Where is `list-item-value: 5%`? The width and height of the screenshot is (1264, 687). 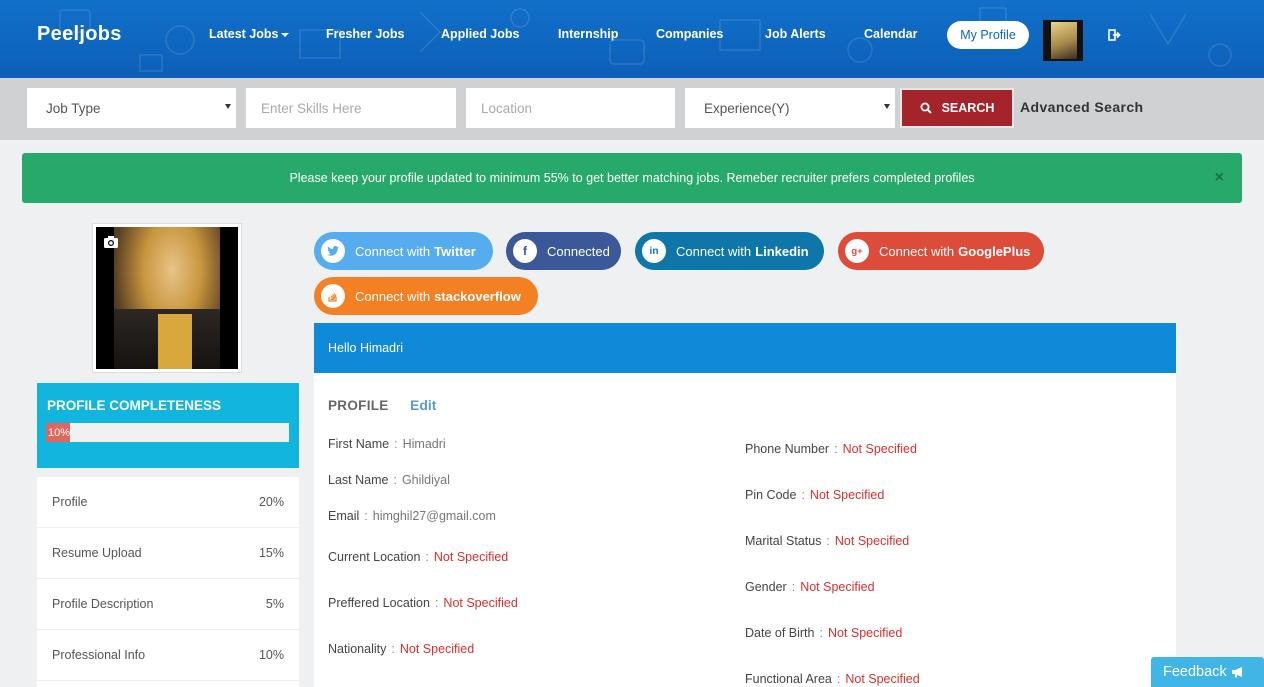 list-item-value: 5% is located at coordinates (274, 604).